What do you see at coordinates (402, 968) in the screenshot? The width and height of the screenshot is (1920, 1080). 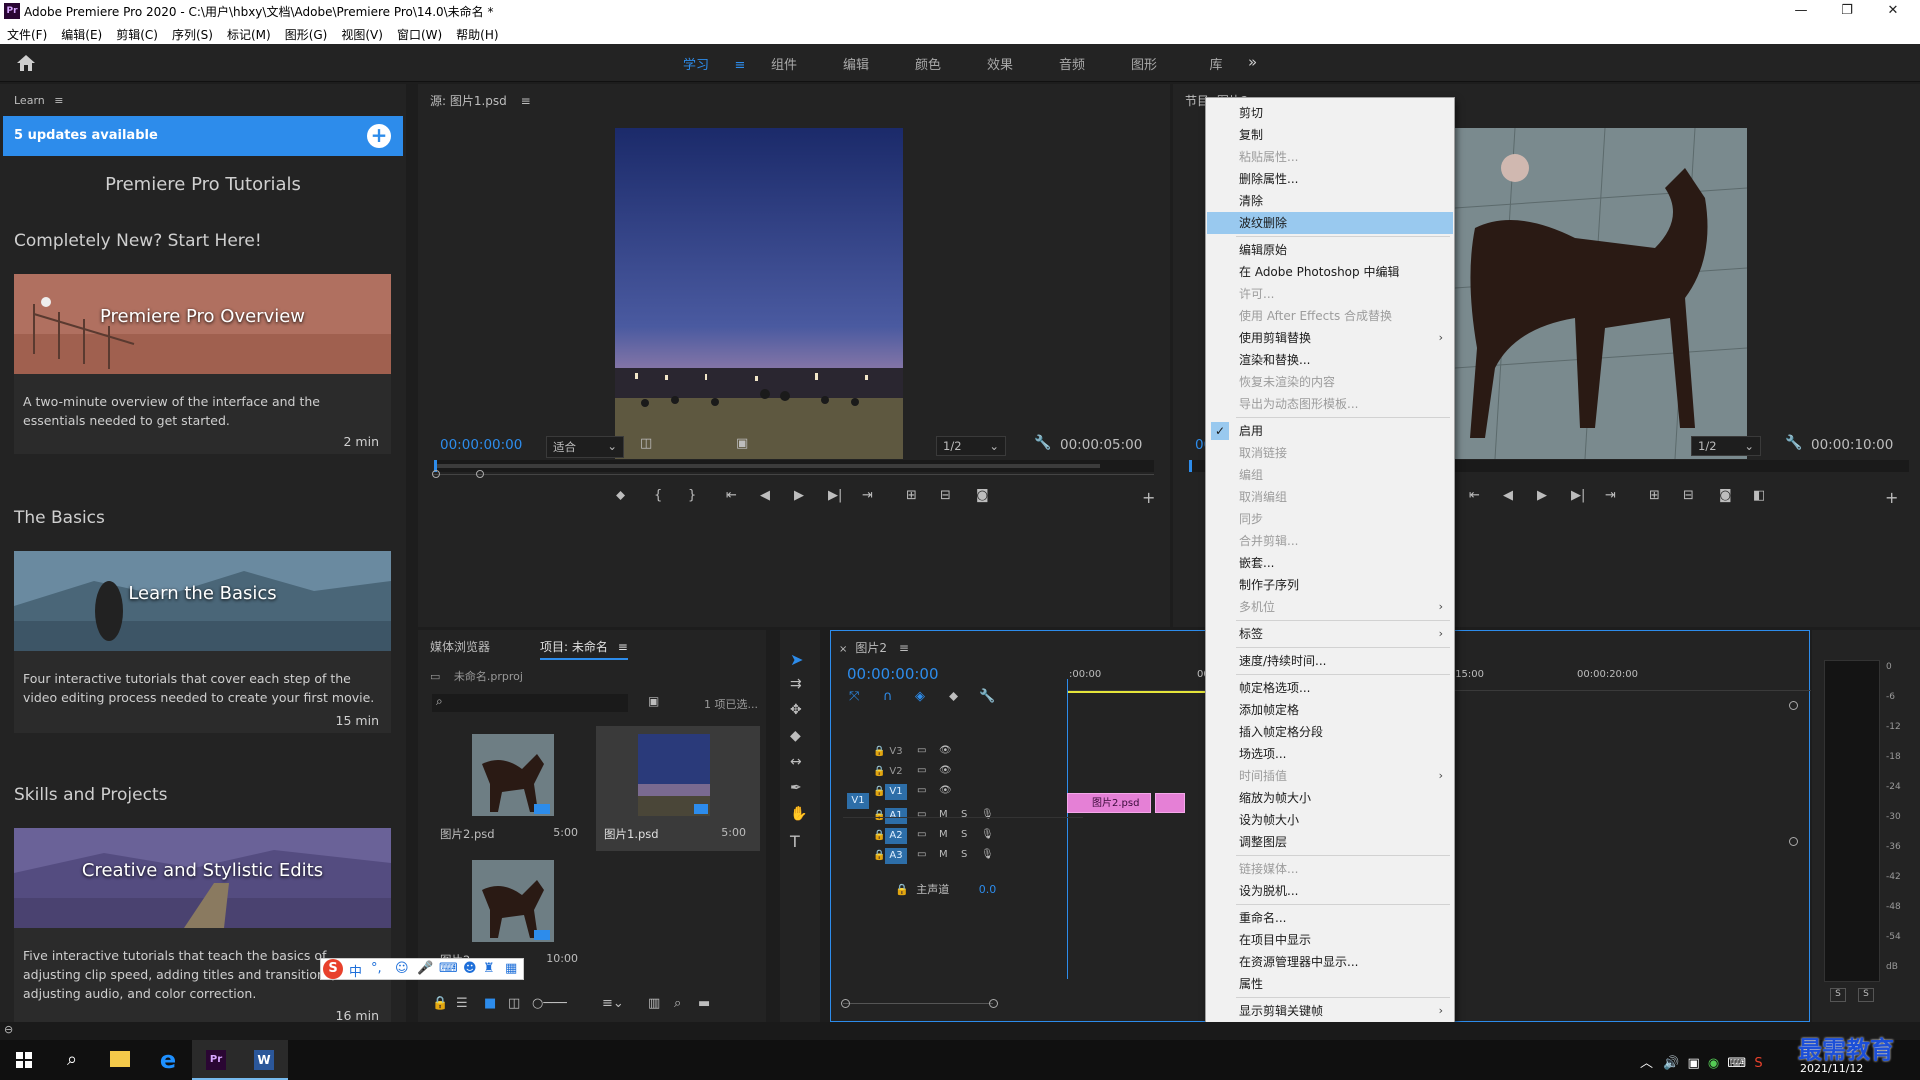 I see `emoji-icon: ☺` at bounding box center [402, 968].